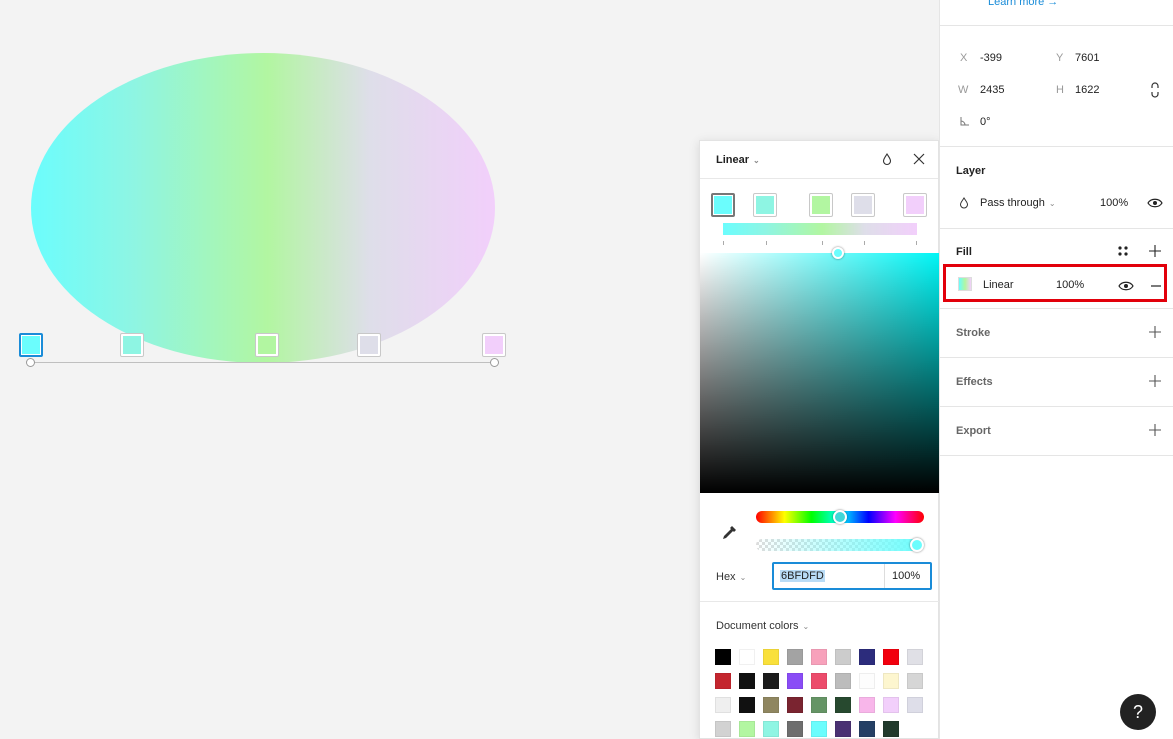 The height and width of the screenshot is (739, 1173). I want to click on gradient-end-handle, so click(494, 362).